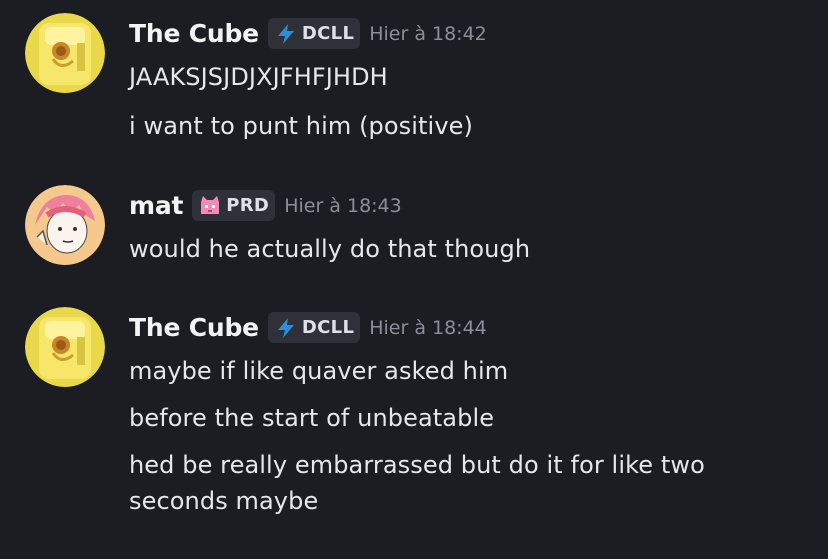 The height and width of the screenshot is (559, 828). What do you see at coordinates (428, 327) in the screenshot?
I see `timestamp: Hier à 18:44` at bounding box center [428, 327].